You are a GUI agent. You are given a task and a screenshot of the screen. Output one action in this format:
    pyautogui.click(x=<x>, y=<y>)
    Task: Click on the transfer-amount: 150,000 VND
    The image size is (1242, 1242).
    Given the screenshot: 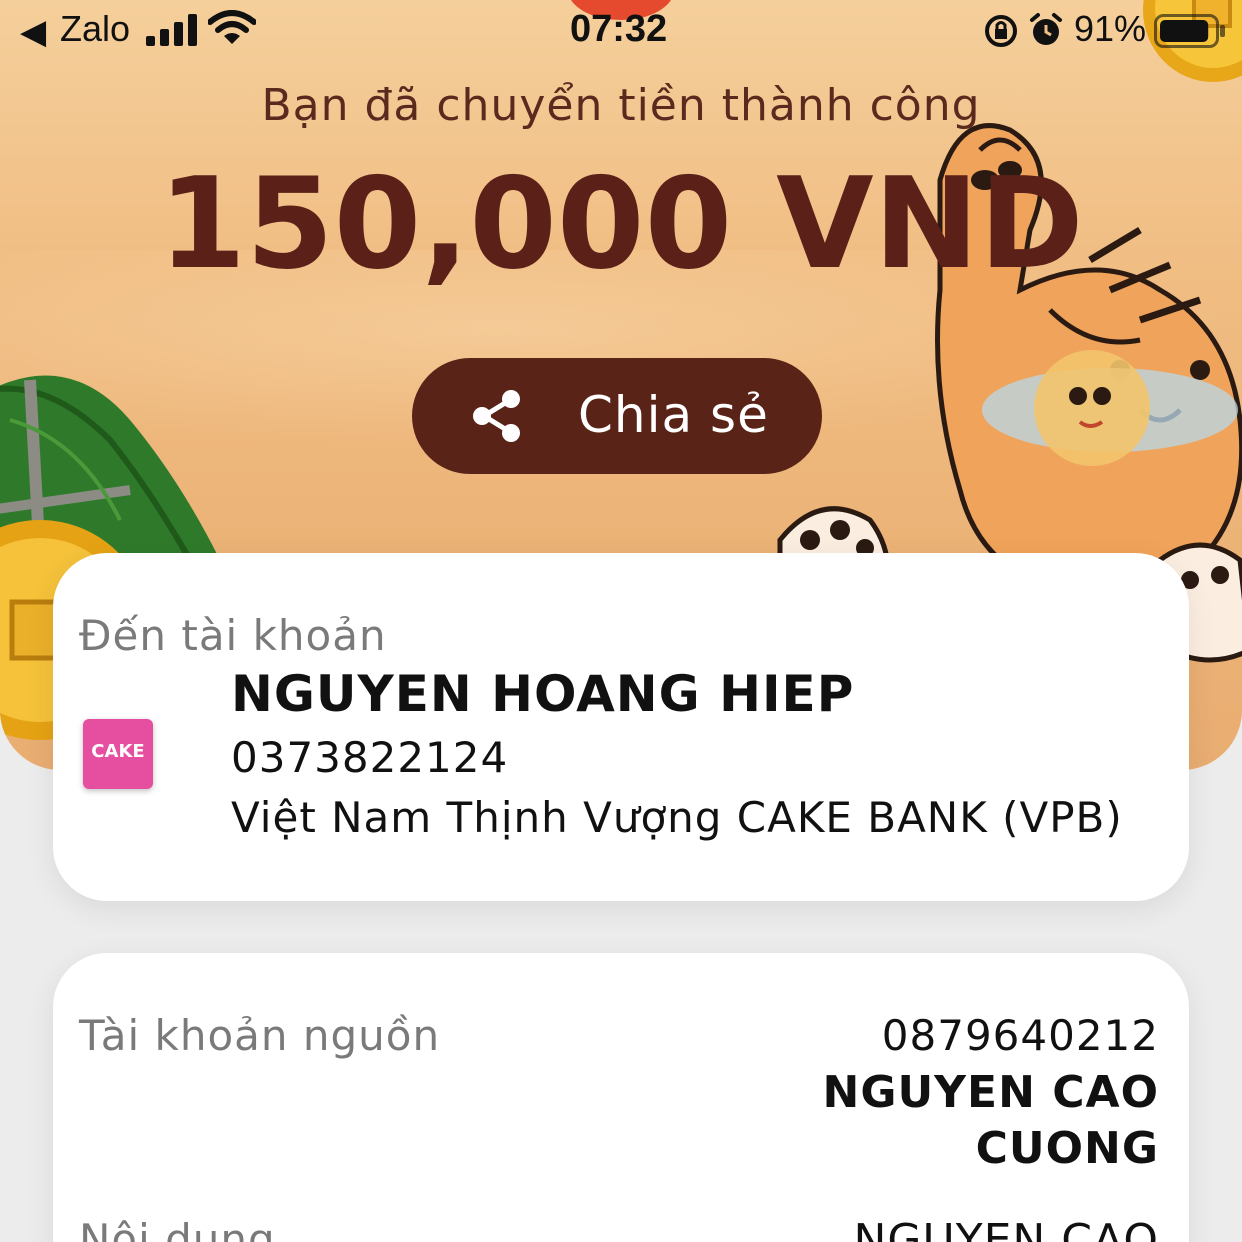 What is the action you would take?
    pyautogui.click(x=621, y=223)
    